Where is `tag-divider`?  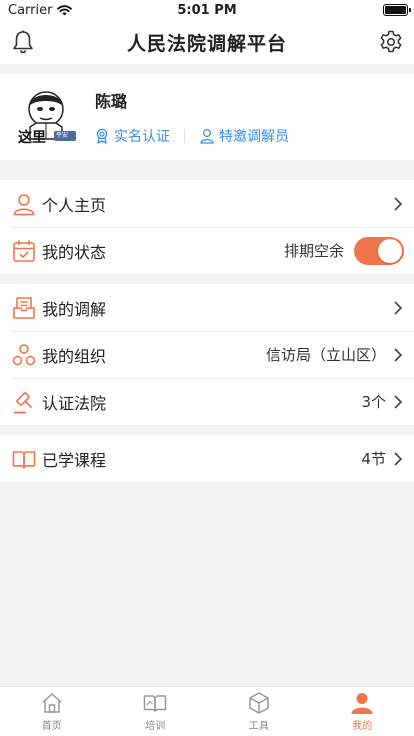 tag-divider is located at coordinates (184, 136).